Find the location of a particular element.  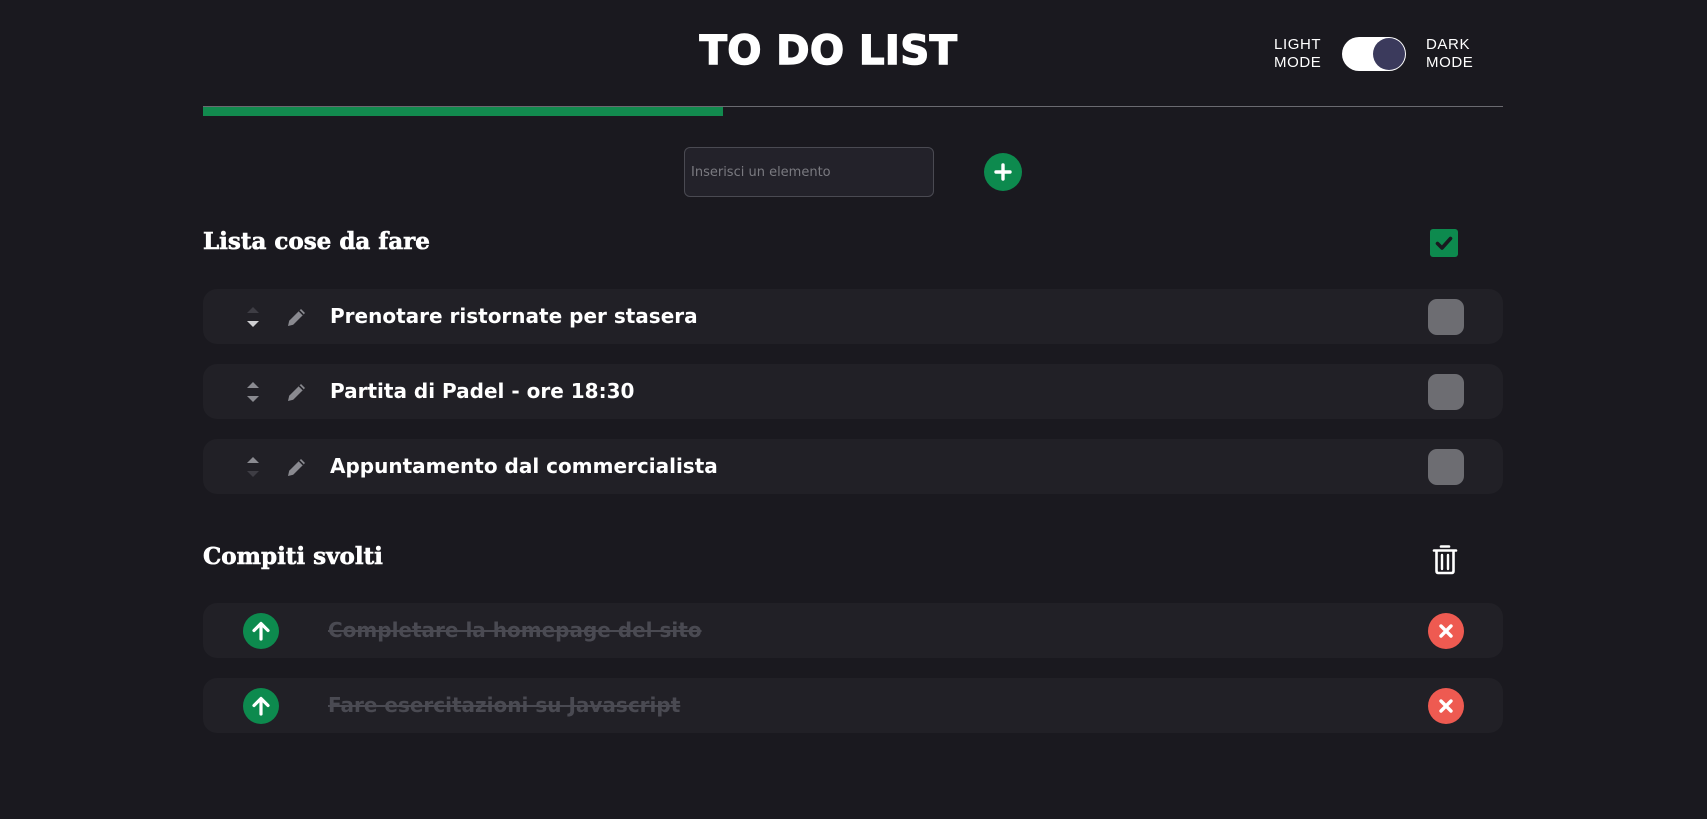

todo-item: Appuntamento dal commercialista is located at coordinates (853, 466).